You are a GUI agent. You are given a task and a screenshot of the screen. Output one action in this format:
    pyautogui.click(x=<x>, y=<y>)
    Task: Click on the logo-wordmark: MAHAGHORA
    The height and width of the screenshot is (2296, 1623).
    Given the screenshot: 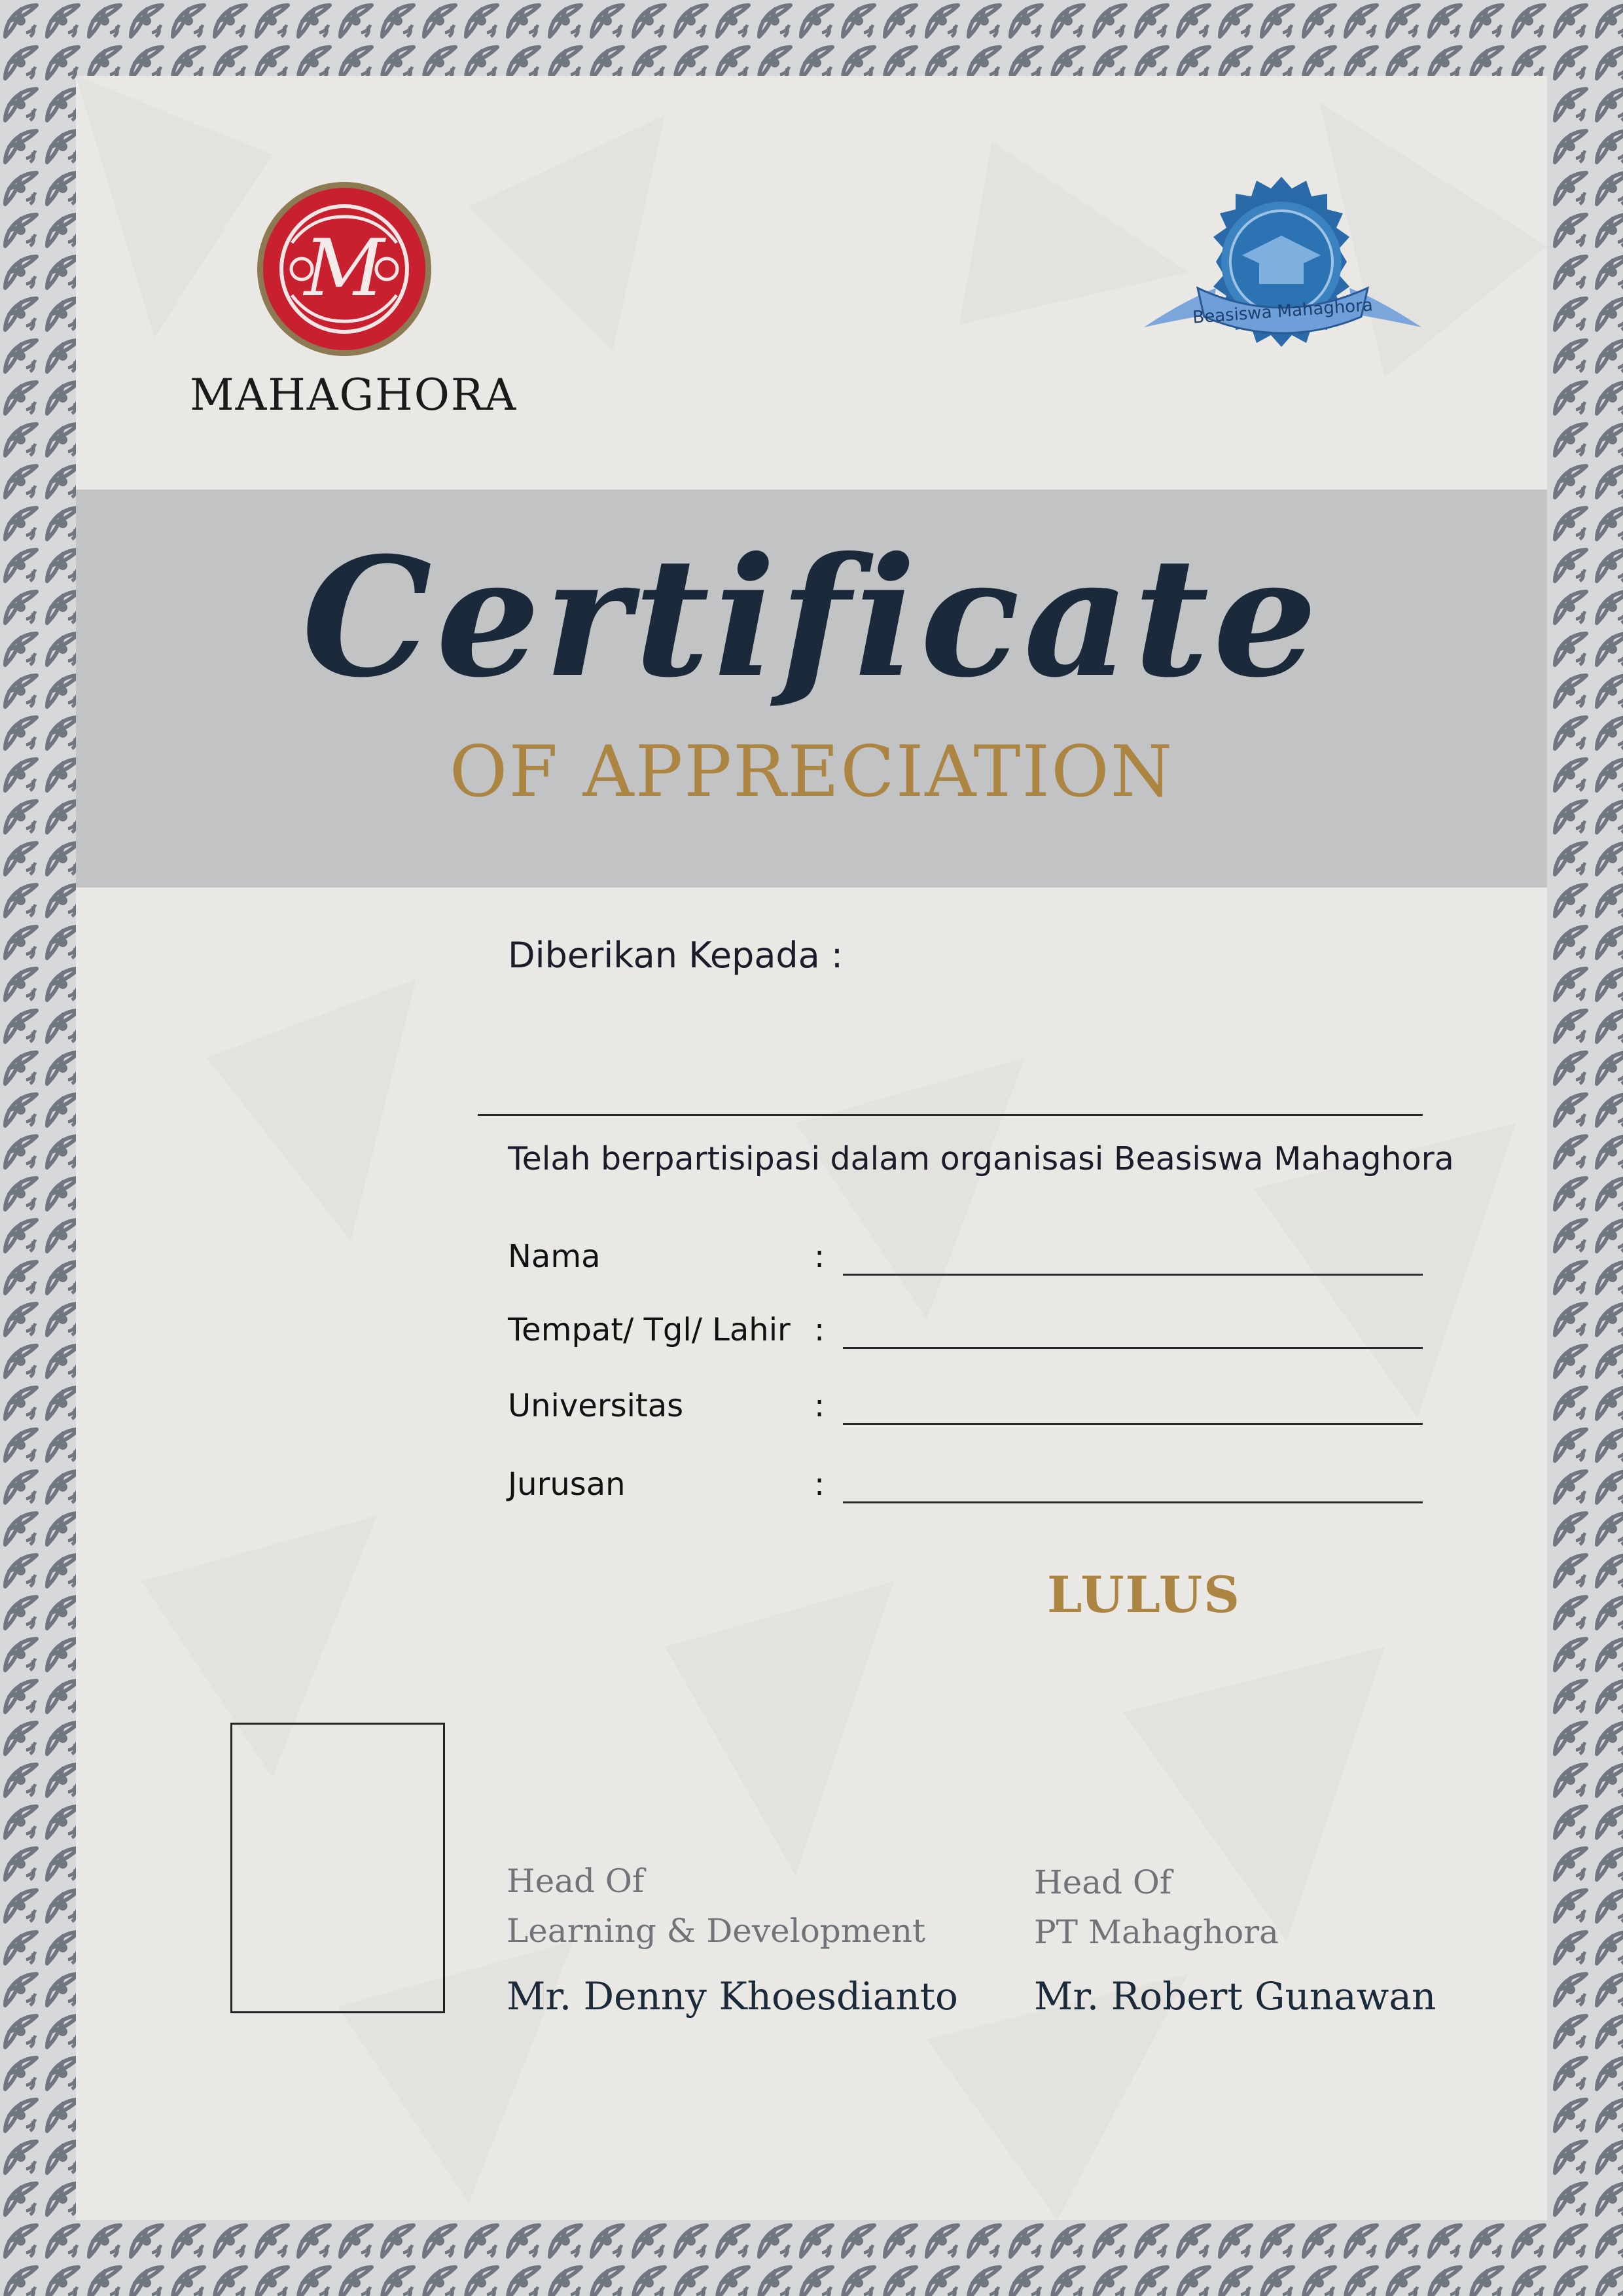 What is the action you would take?
    pyautogui.click(x=354, y=395)
    